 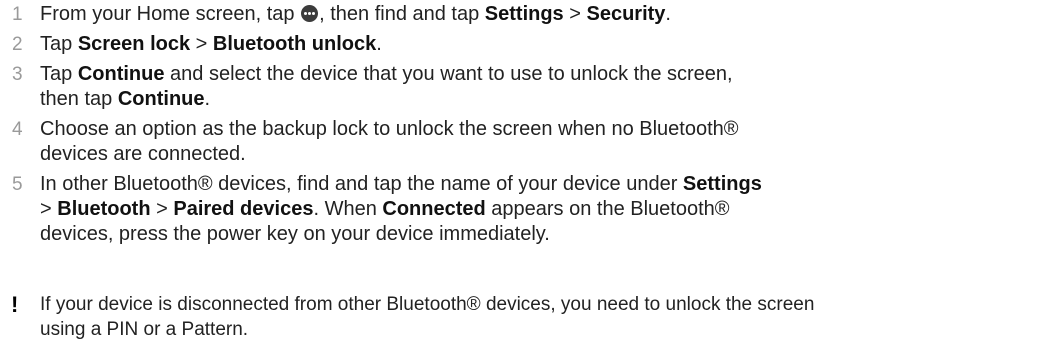 What do you see at coordinates (525, 44) in the screenshot?
I see `step-2: 2 Tap Screen lock > Bluetooth unlock.` at bounding box center [525, 44].